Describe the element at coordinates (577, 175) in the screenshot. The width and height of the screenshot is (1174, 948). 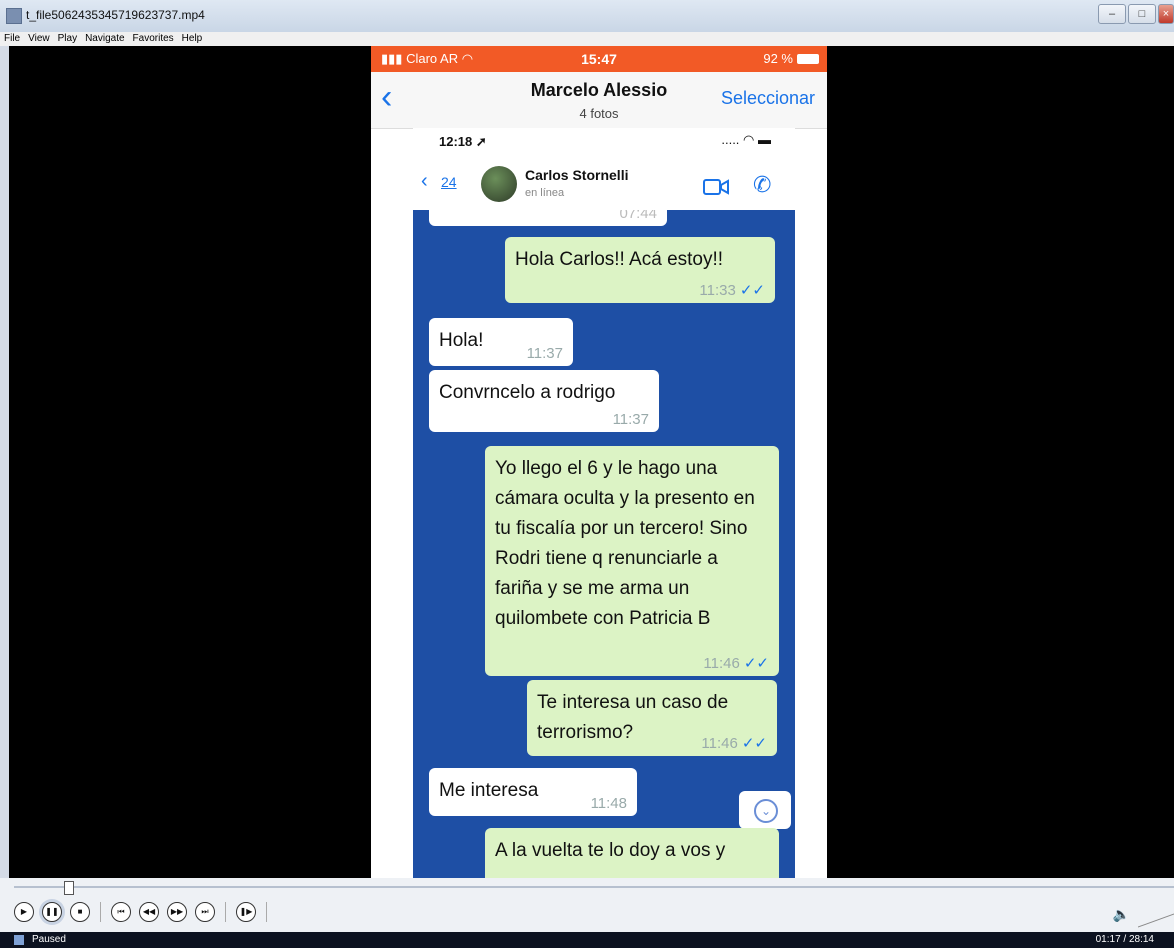
I see `inner-contact-name: Carlos Stornelli` at that location.